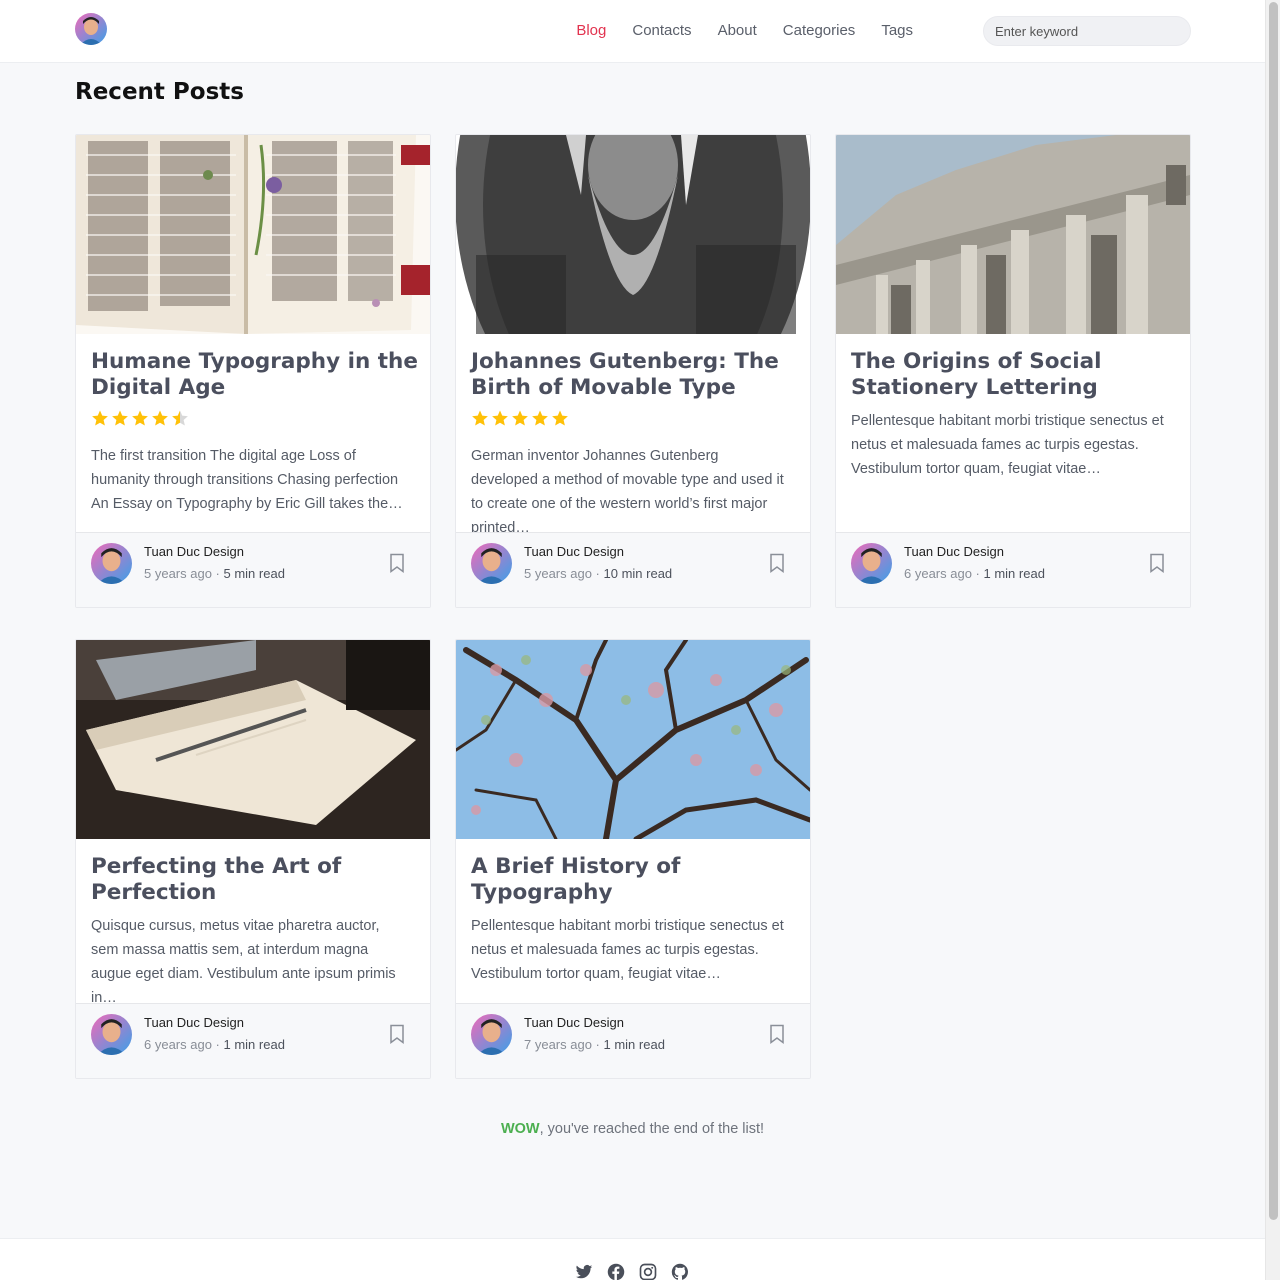 The width and height of the screenshot is (1280, 1280). What do you see at coordinates (584, 1271) in the screenshot?
I see `twitter-icon` at bounding box center [584, 1271].